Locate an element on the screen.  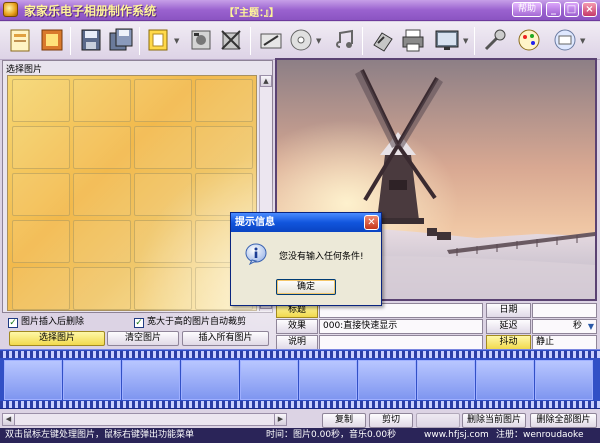
delay-unit: 秒 is located at coordinates (577, 326).